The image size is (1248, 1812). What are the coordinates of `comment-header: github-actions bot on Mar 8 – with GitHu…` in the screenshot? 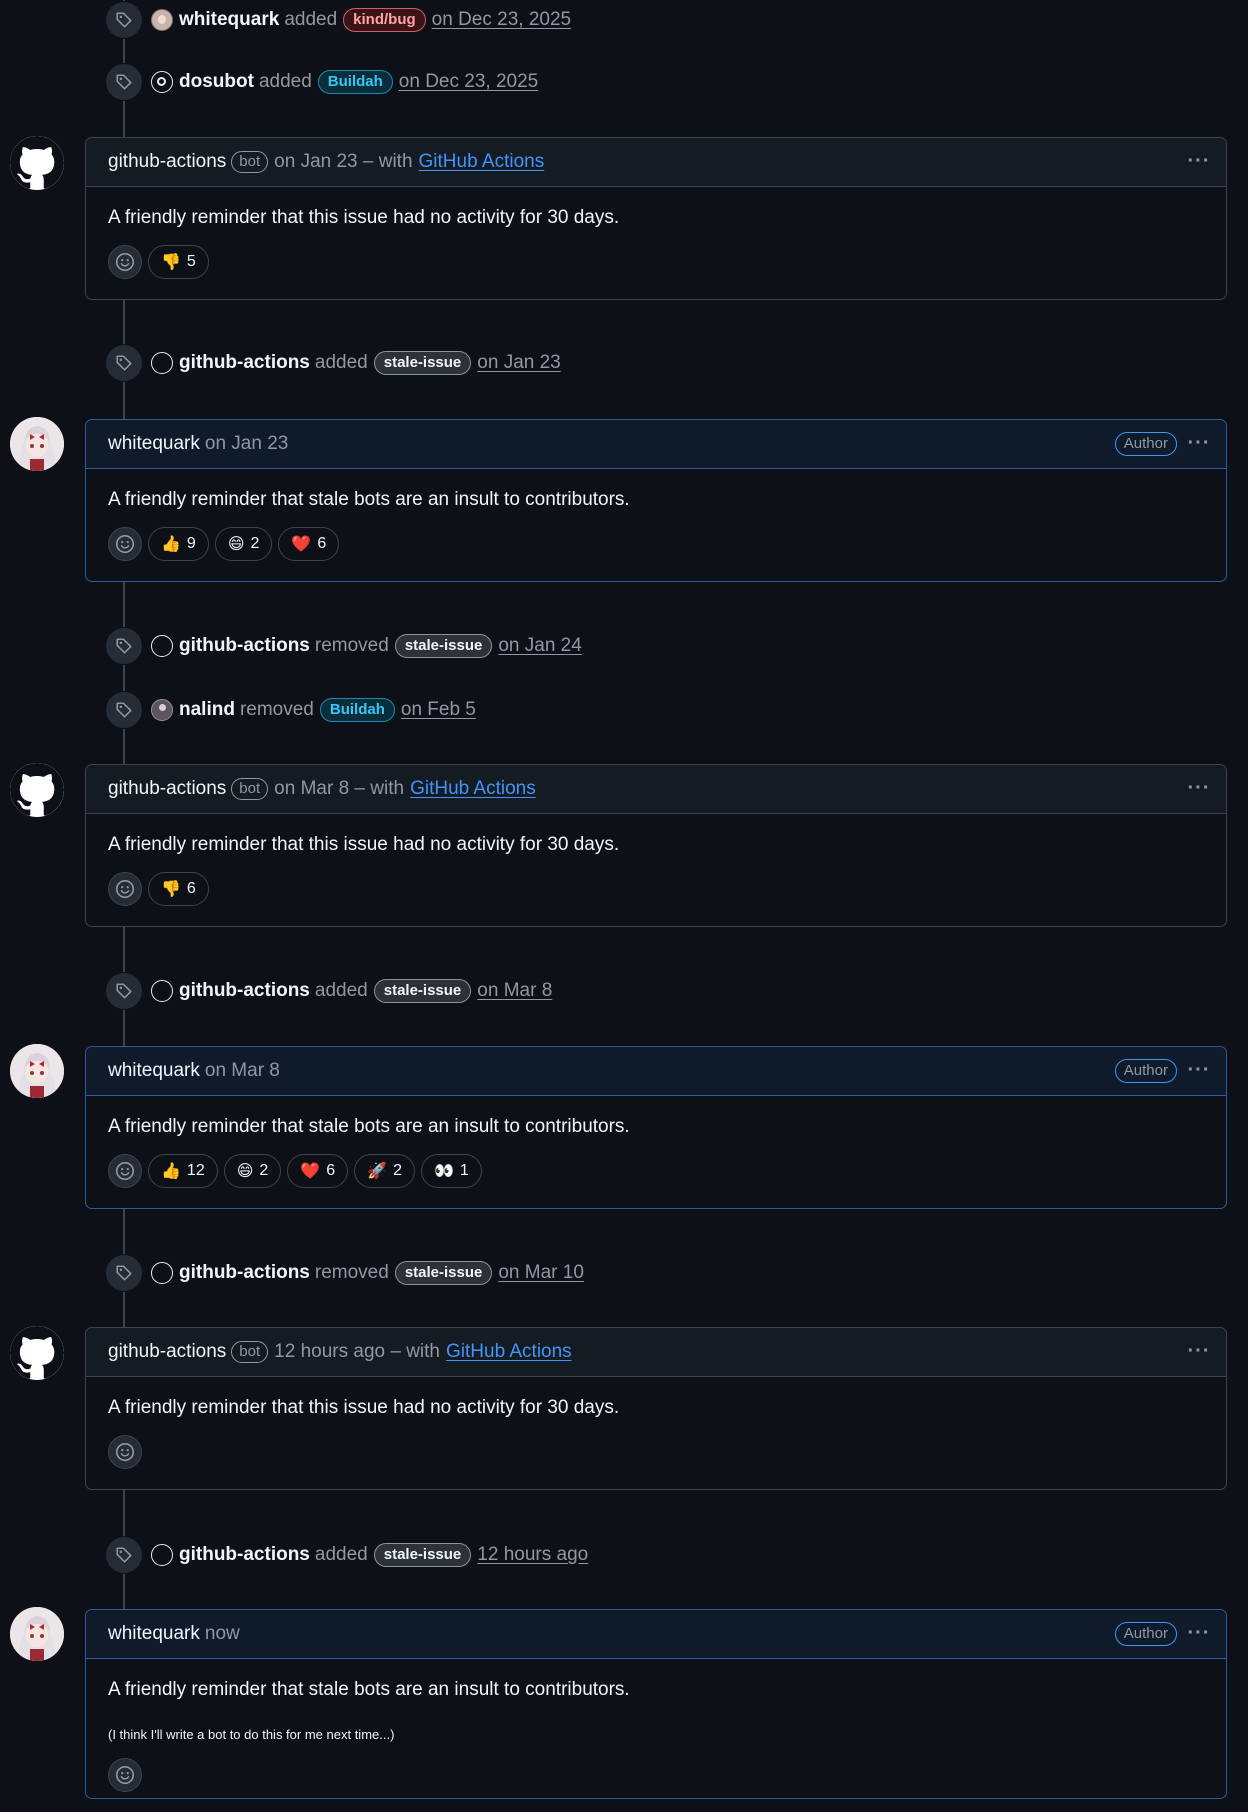 It's located at (656, 789).